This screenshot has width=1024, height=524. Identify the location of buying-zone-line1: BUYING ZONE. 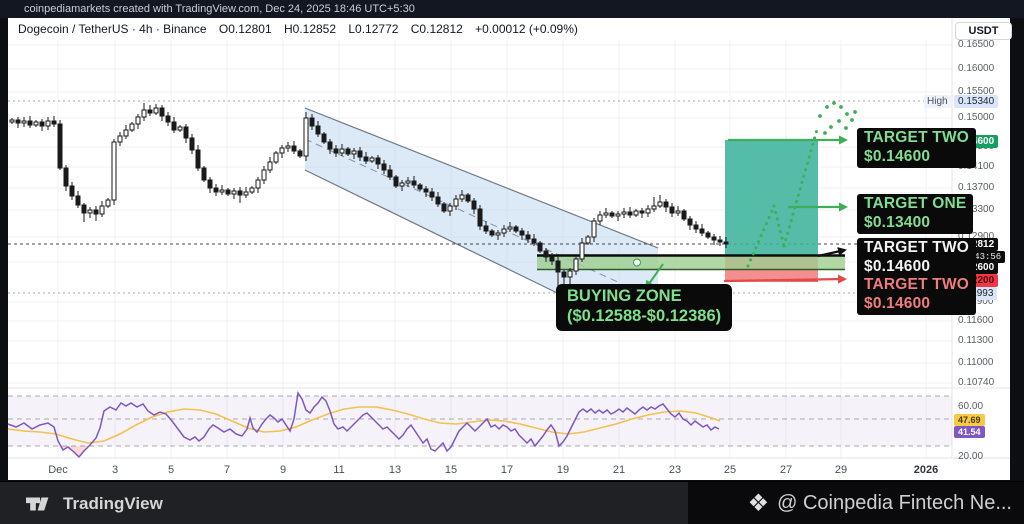
(624, 296).